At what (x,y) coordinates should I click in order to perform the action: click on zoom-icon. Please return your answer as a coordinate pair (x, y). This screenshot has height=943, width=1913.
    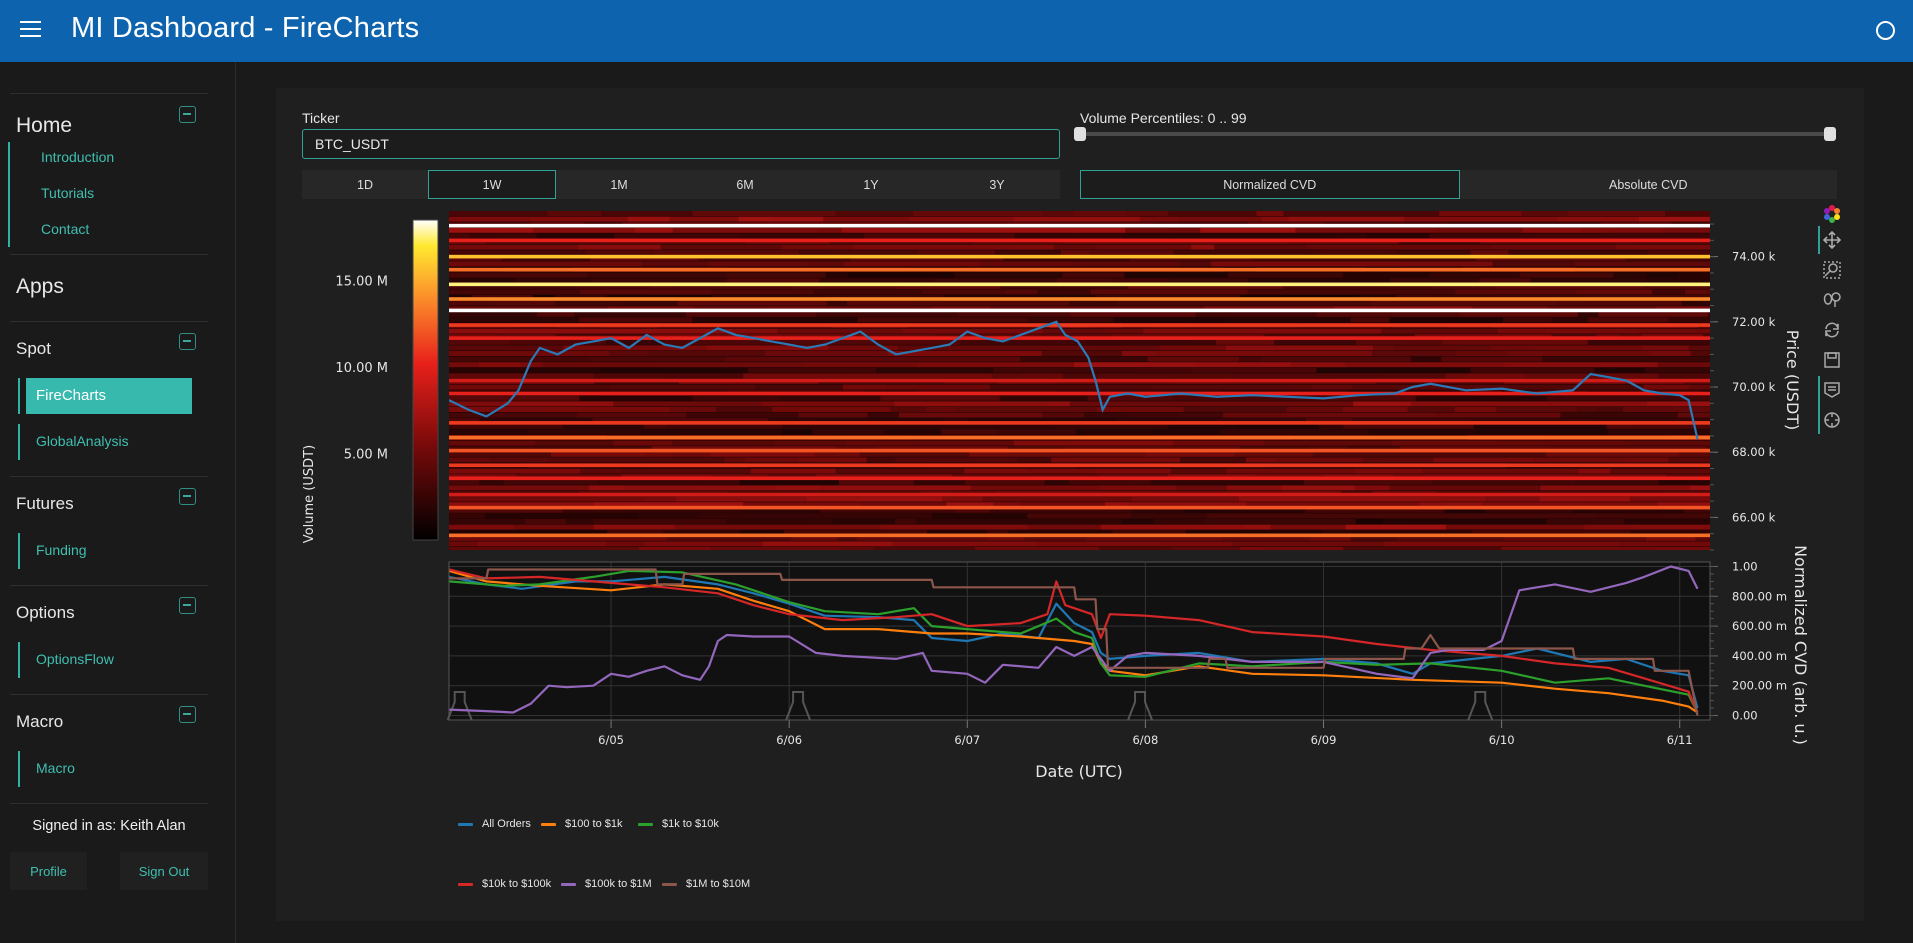
    Looking at the image, I should click on (1832, 270).